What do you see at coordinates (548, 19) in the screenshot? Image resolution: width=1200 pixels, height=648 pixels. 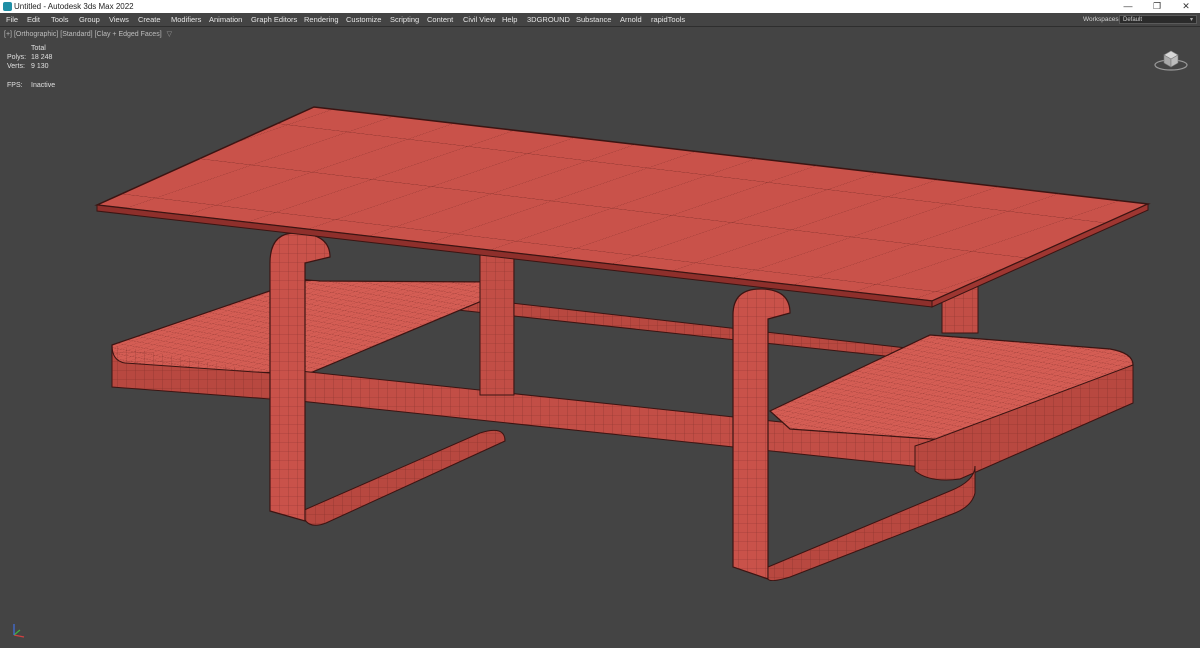 I see `menu-3dground: 3DGROUND` at bounding box center [548, 19].